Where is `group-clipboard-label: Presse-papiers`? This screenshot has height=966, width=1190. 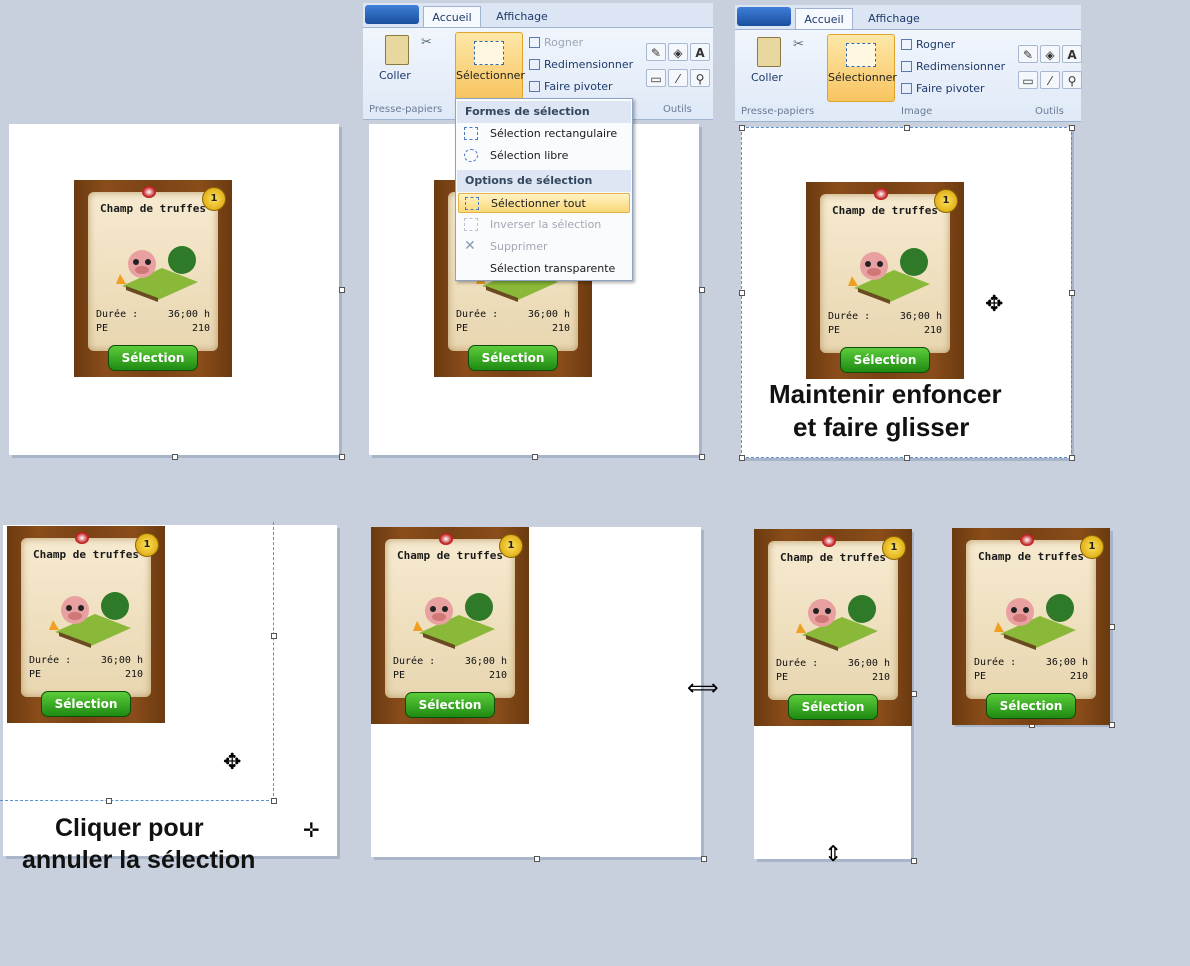 group-clipboard-label: Presse-papiers is located at coordinates (778, 111).